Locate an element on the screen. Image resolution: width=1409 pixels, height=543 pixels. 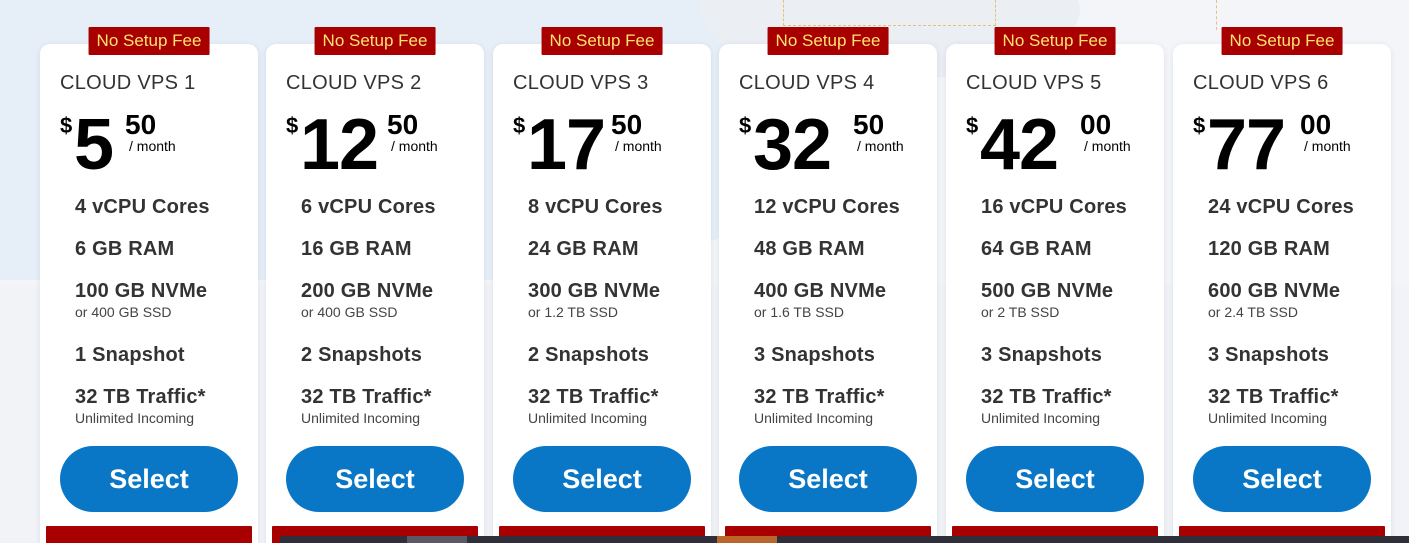
feature-storage-alt: or 2 TB SSD is located at coordinates (1020, 312).